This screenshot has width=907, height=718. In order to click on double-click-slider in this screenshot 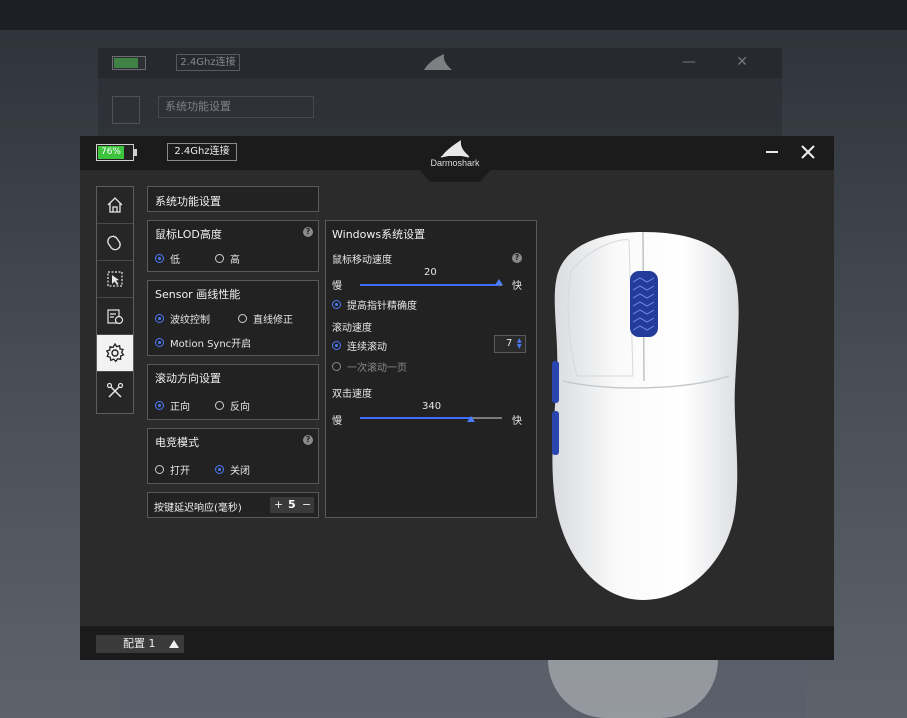, I will do `click(431, 419)`.